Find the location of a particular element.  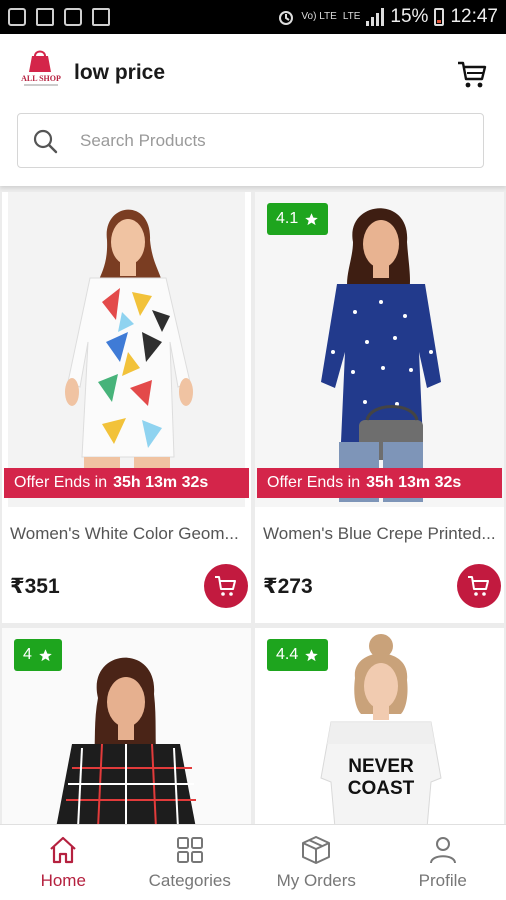

rating-badge: 4.1 is located at coordinates (298, 219).